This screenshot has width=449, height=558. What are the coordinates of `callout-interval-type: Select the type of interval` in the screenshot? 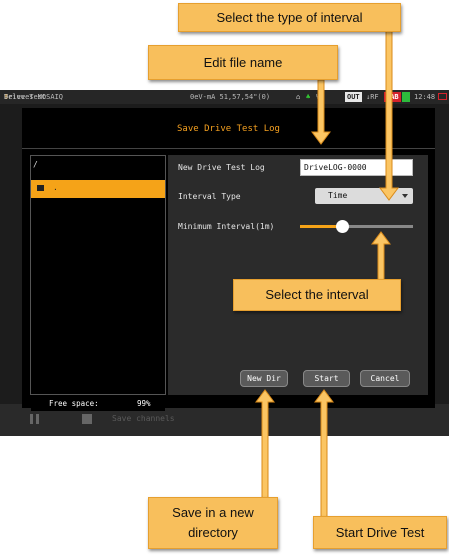 It's located at (289, 17).